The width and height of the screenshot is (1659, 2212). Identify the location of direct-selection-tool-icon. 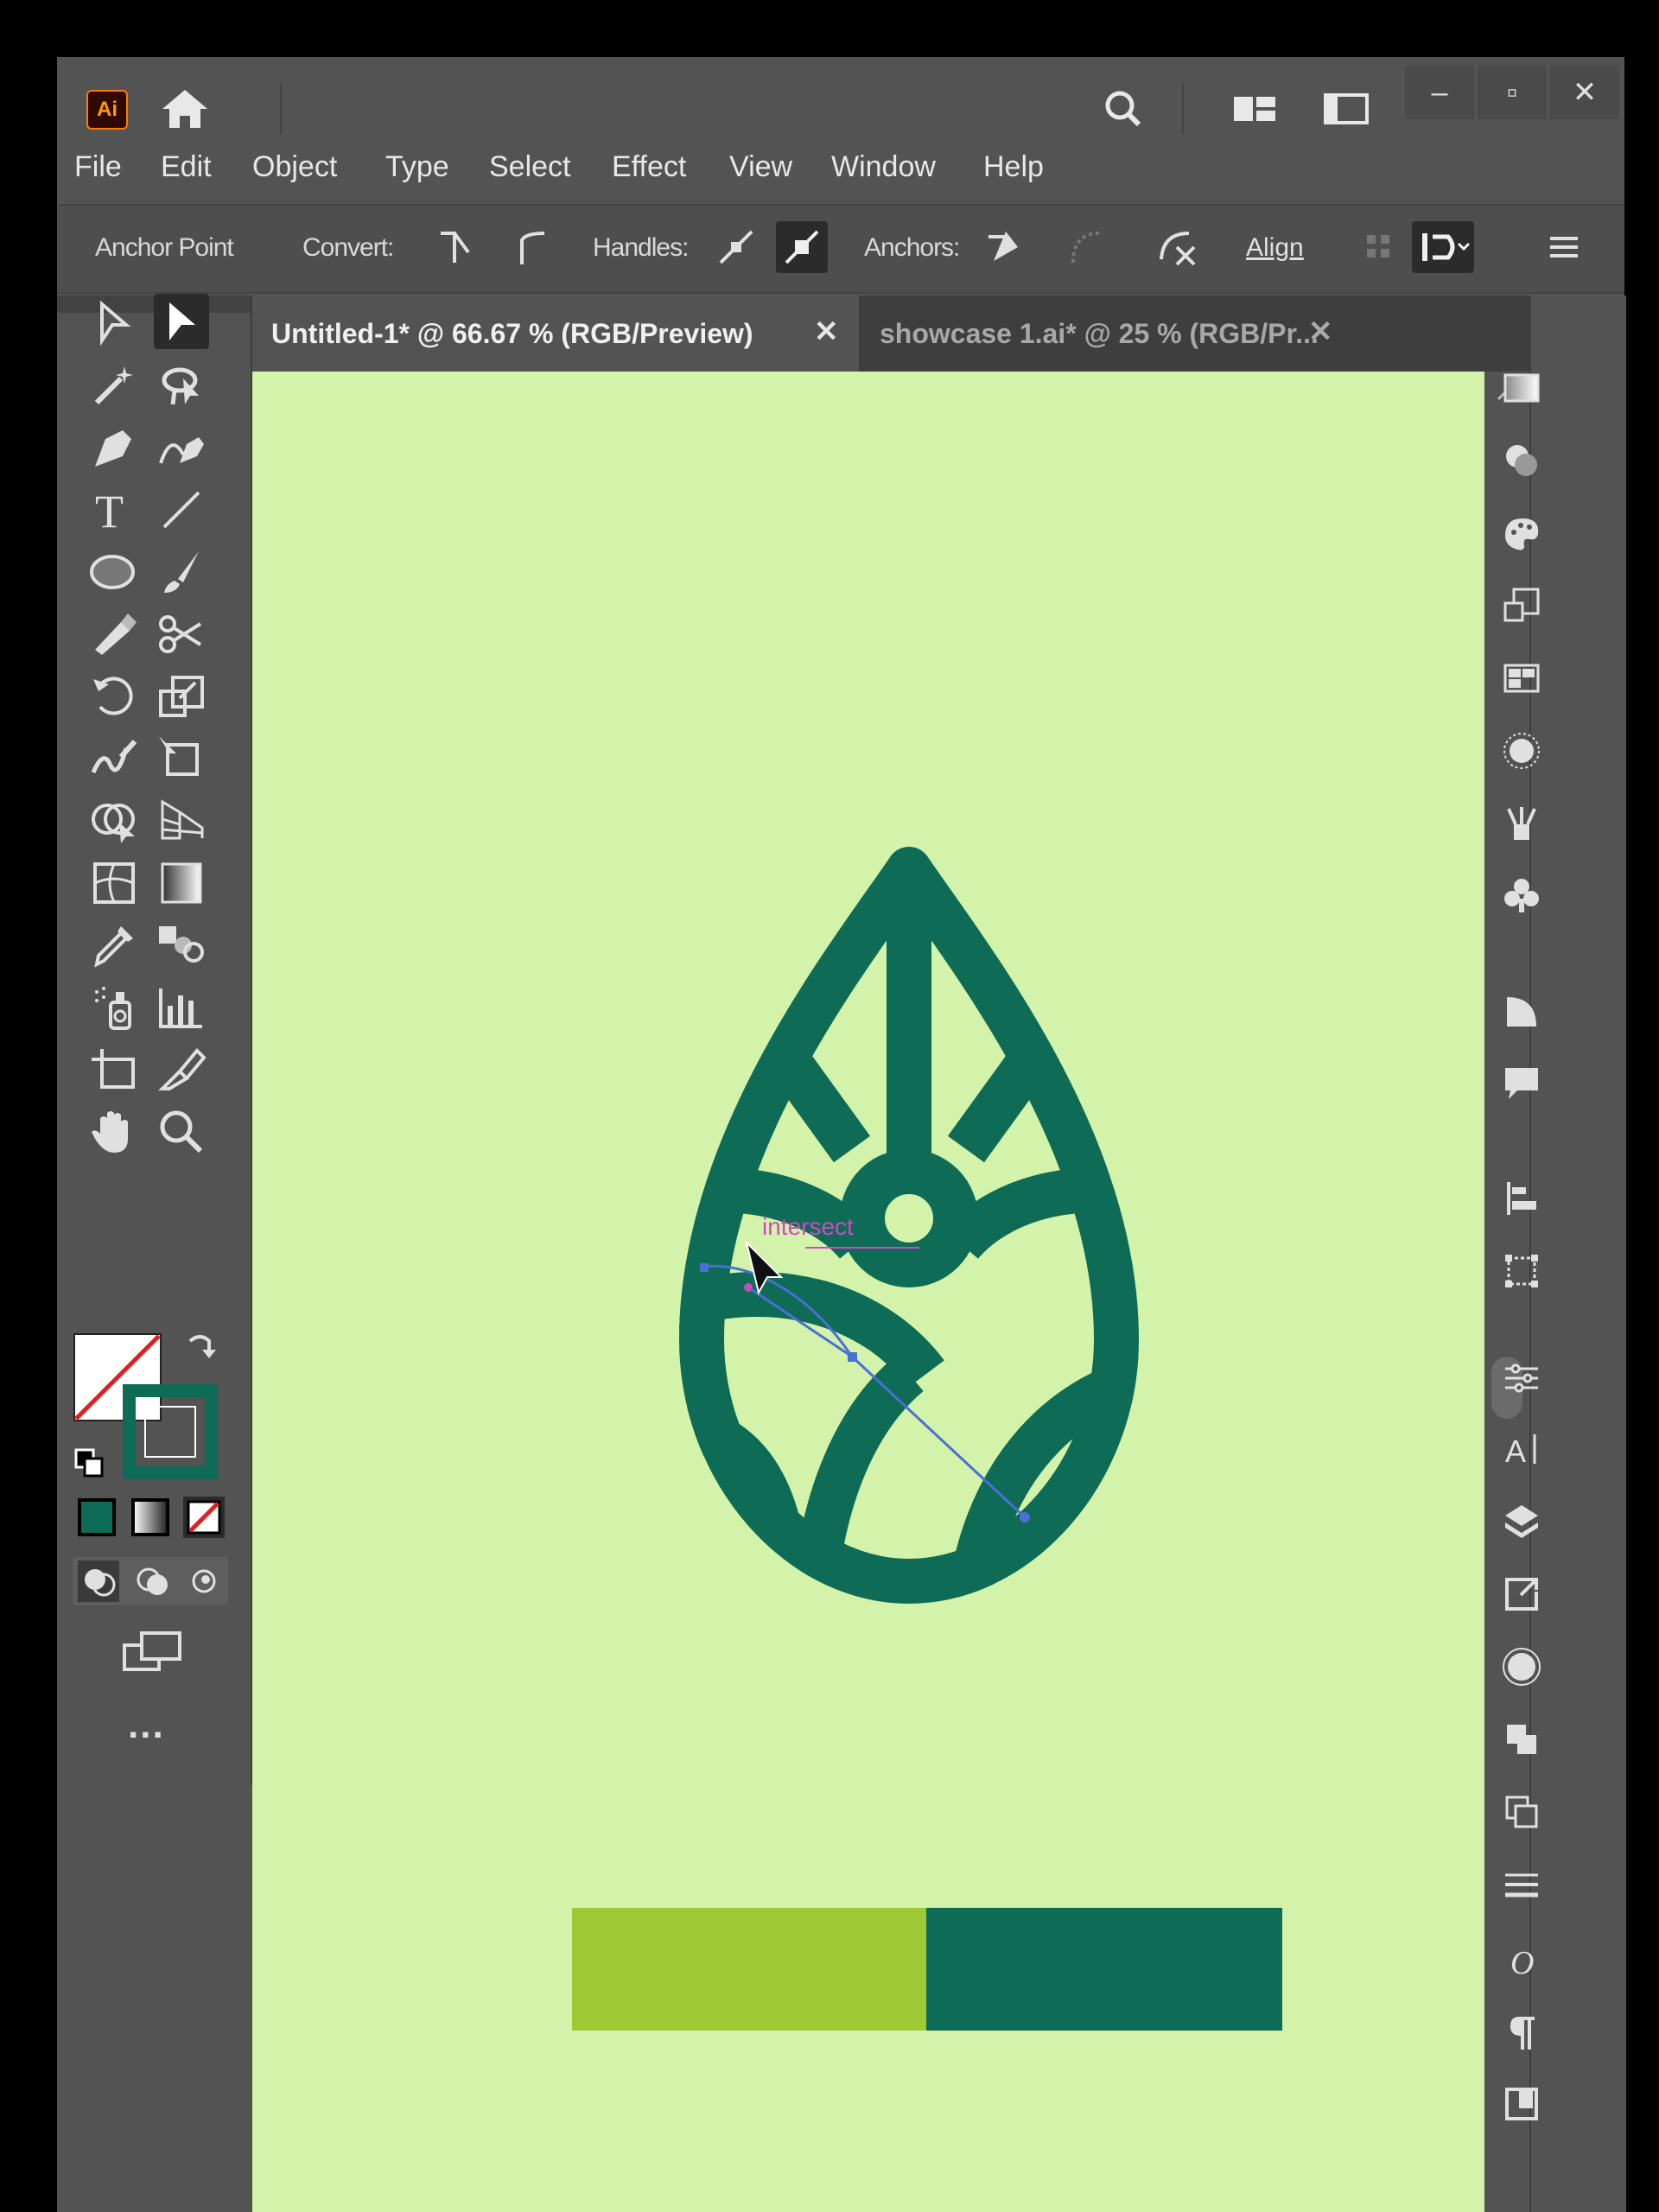
(181, 321).